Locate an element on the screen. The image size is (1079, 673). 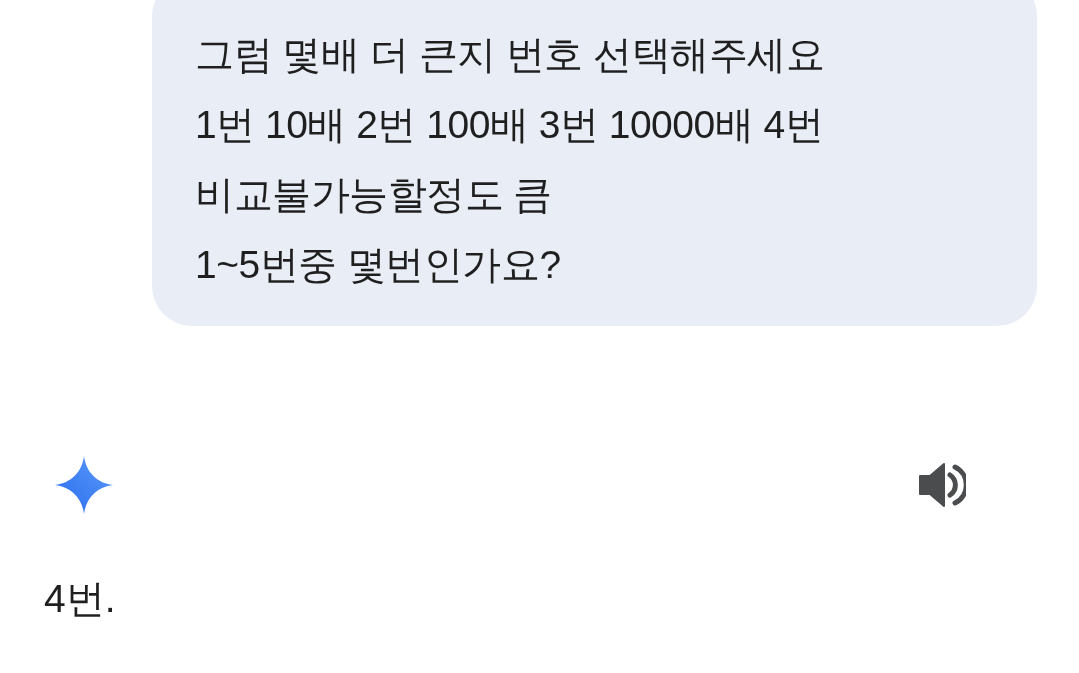
speaker-button is located at coordinates (942, 485).